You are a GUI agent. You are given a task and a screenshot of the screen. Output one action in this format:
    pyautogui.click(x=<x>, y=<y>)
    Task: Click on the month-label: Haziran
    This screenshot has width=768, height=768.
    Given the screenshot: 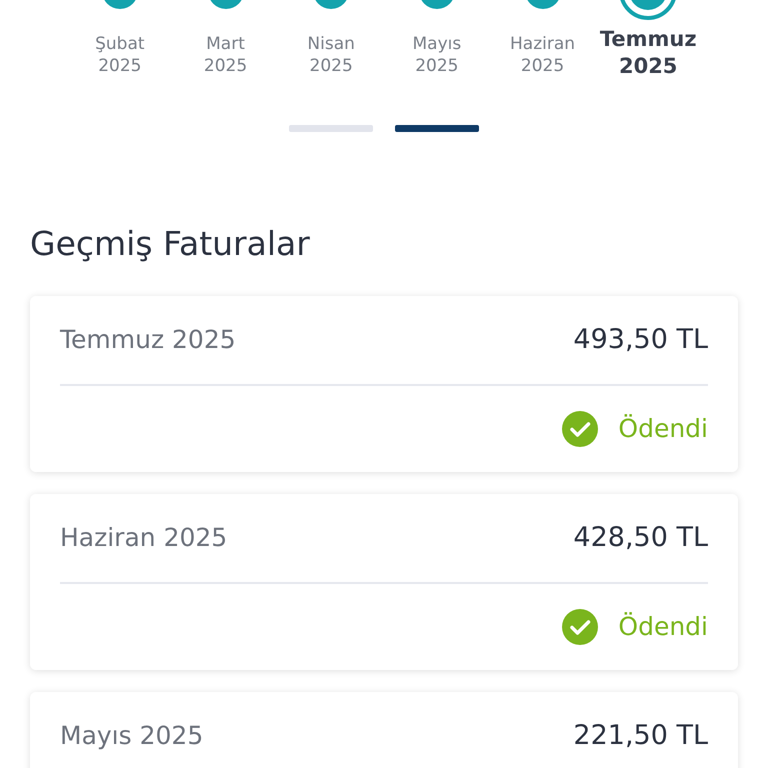 What is the action you would take?
    pyautogui.click(x=543, y=44)
    